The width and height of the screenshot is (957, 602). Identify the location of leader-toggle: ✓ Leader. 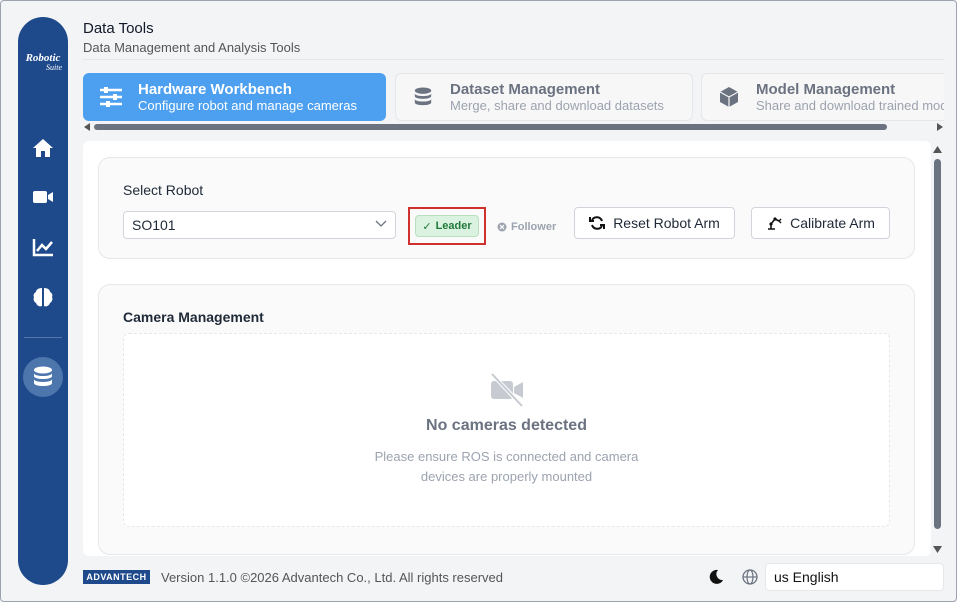
(447, 226).